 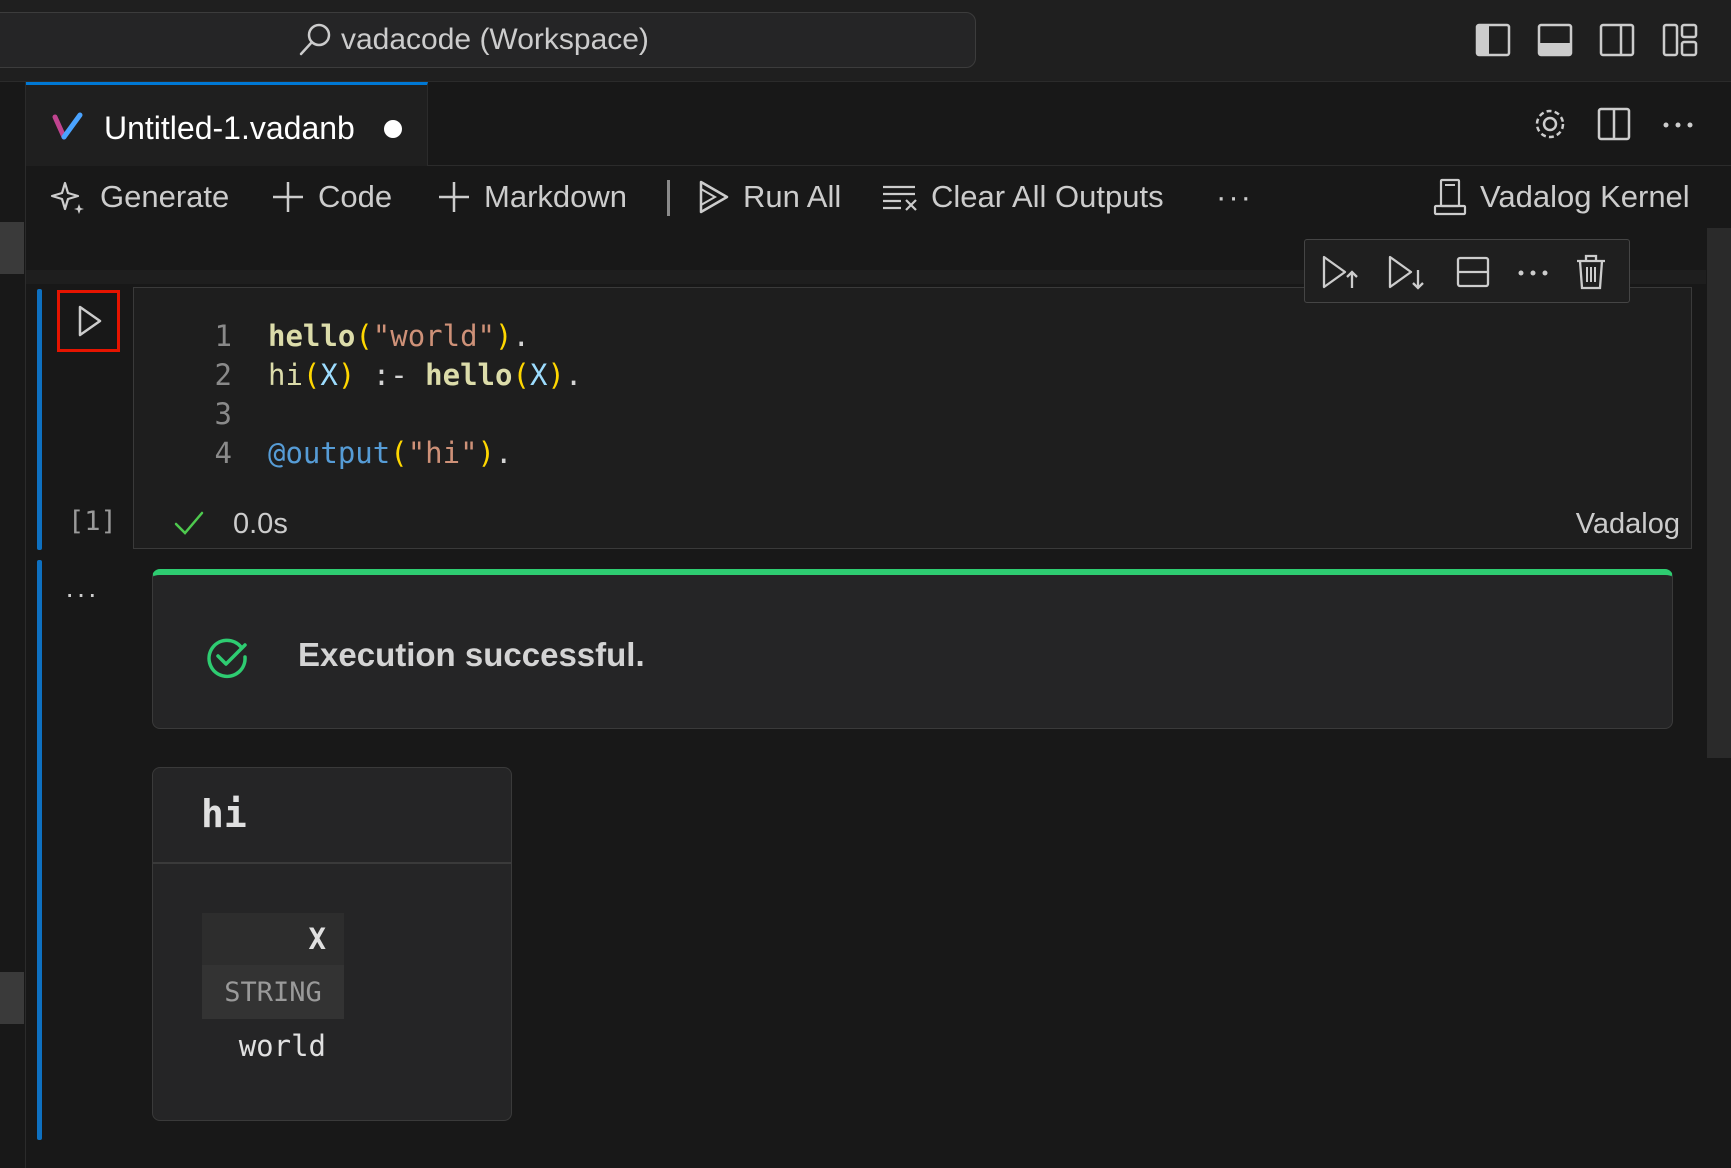 I want to click on code-text: @output("hi")., so click(x=390, y=453).